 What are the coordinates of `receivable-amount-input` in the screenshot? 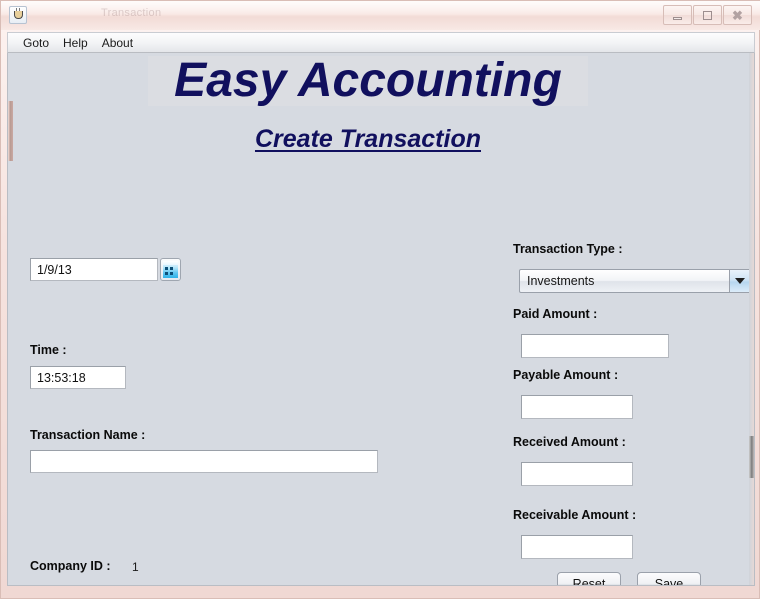 It's located at (577, 547).